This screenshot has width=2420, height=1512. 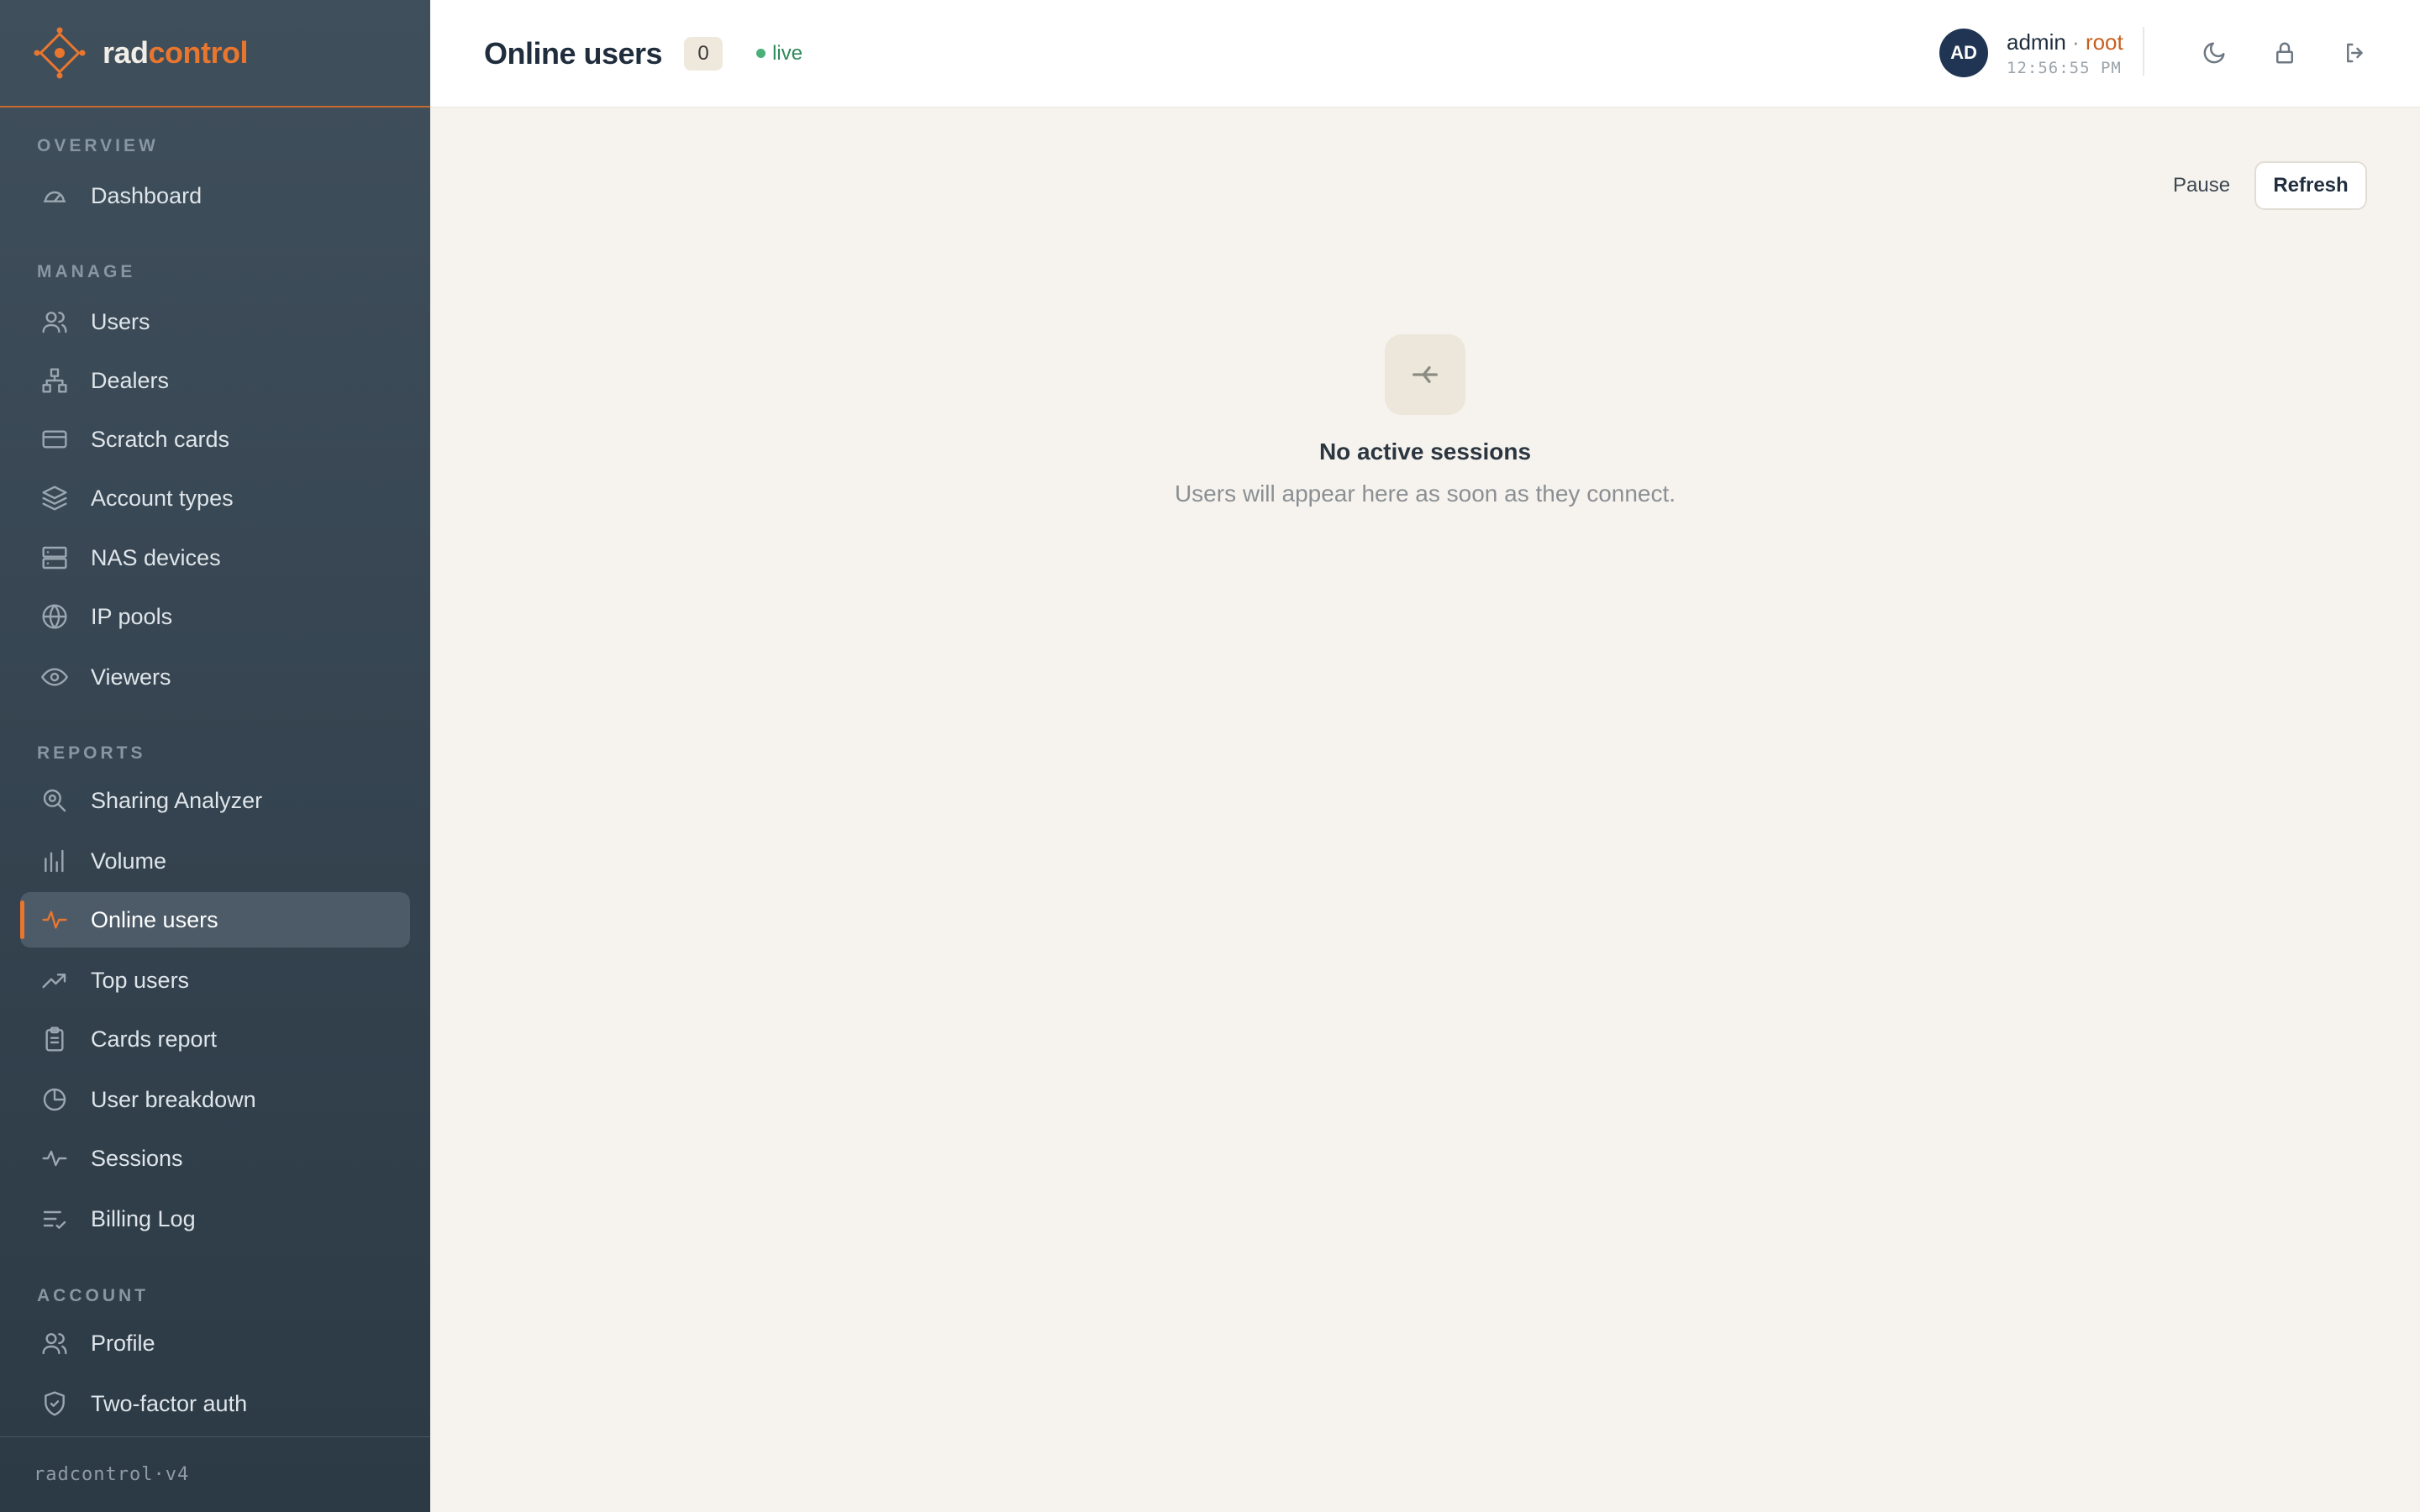 I want to click on sidebar-item-two-factor-auth: Two-factor auth, so click(x=215, y=1403).